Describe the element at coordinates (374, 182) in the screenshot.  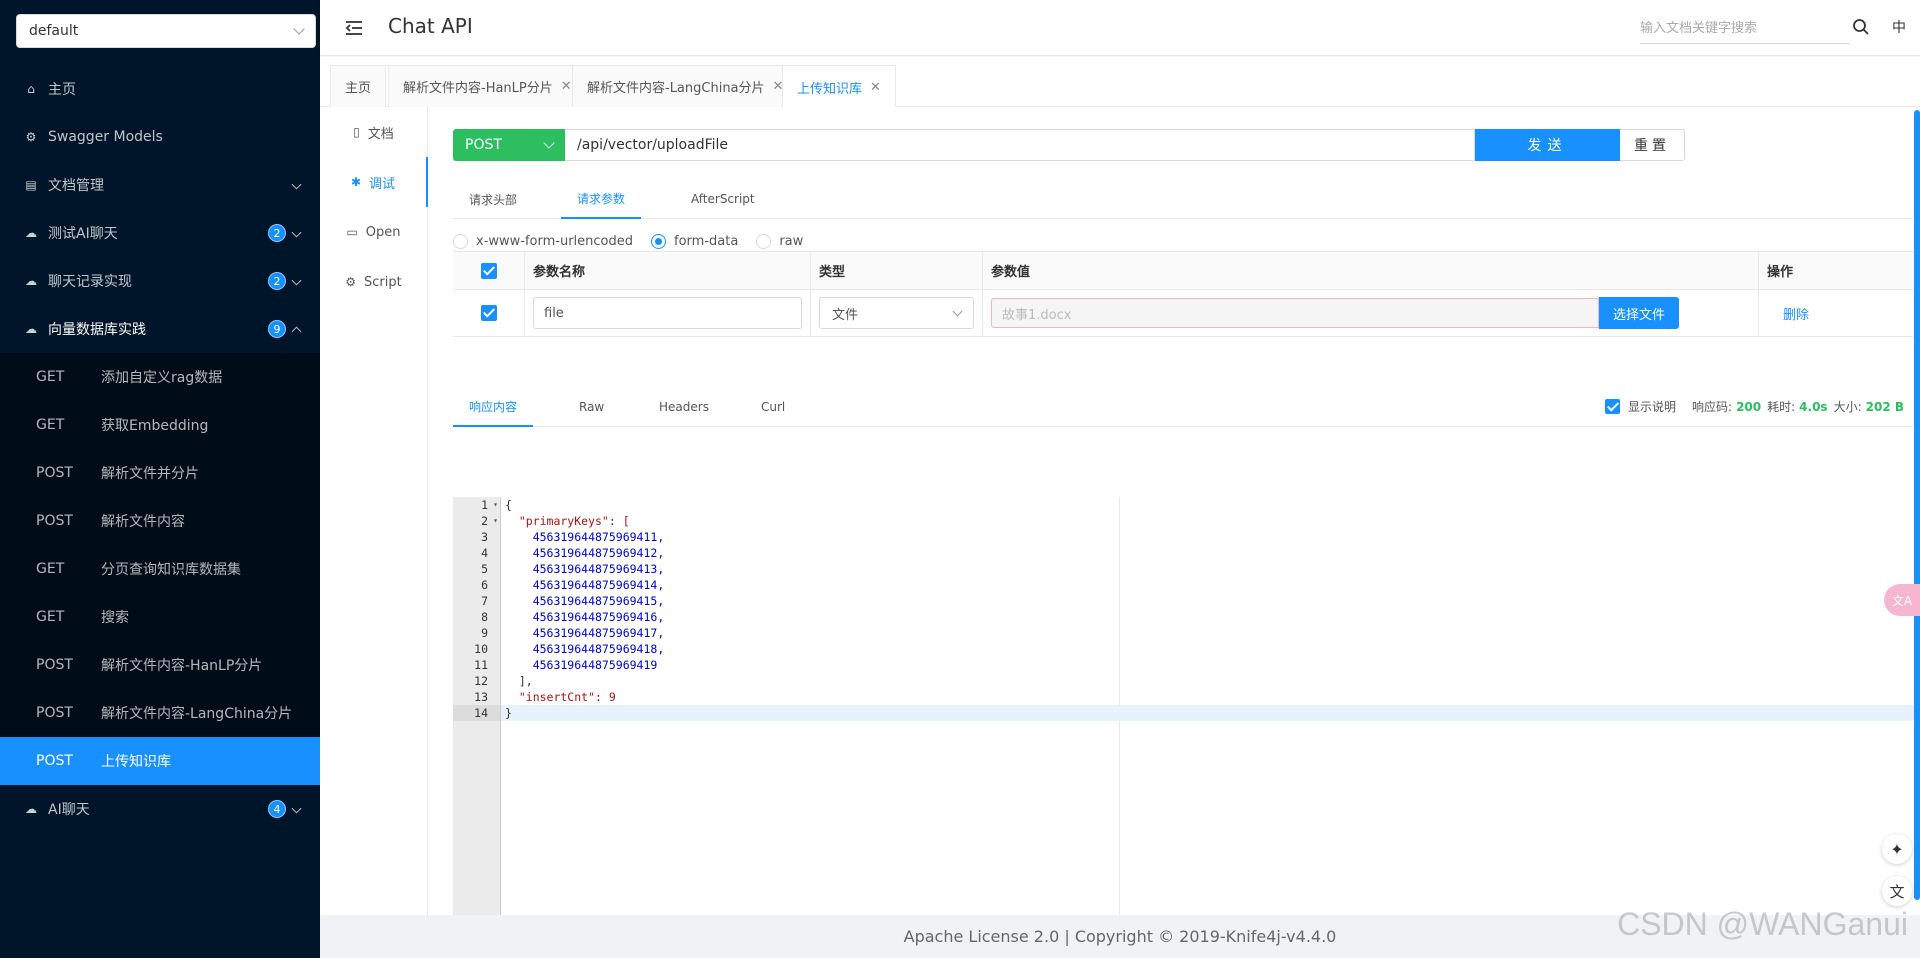
I see `vtab-debug: ✱ 调试` at that location.